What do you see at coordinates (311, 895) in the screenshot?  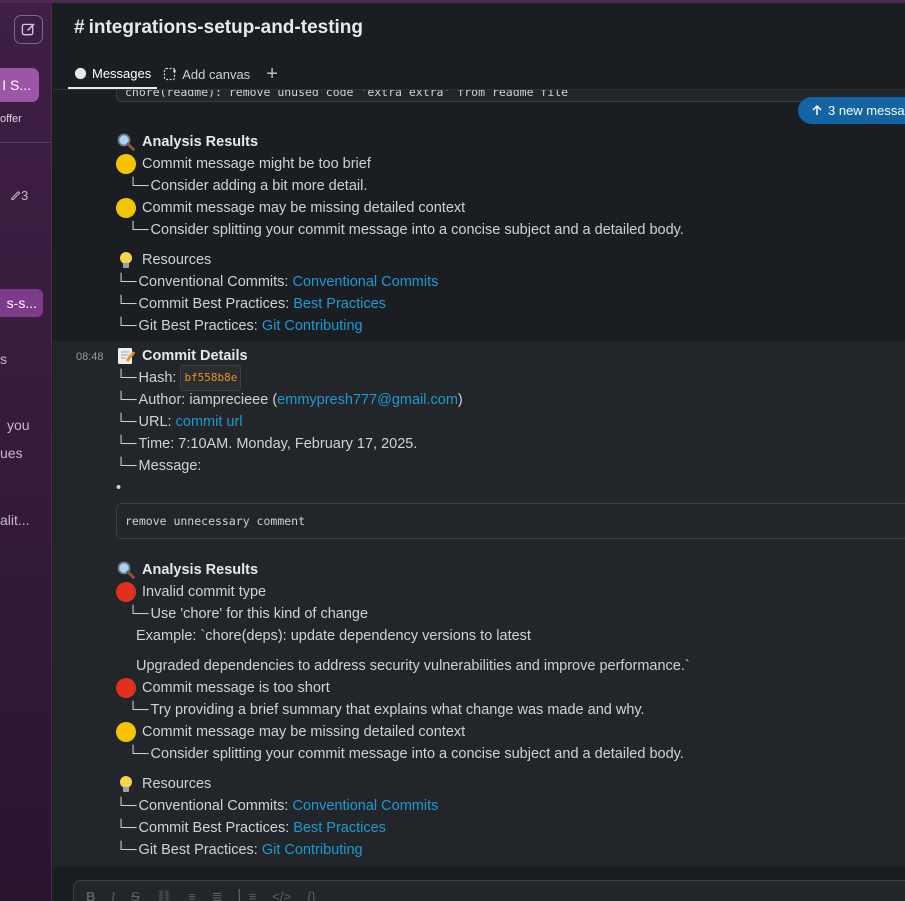 I see `code-block-icon: {}` at bounding box center [311, 895].